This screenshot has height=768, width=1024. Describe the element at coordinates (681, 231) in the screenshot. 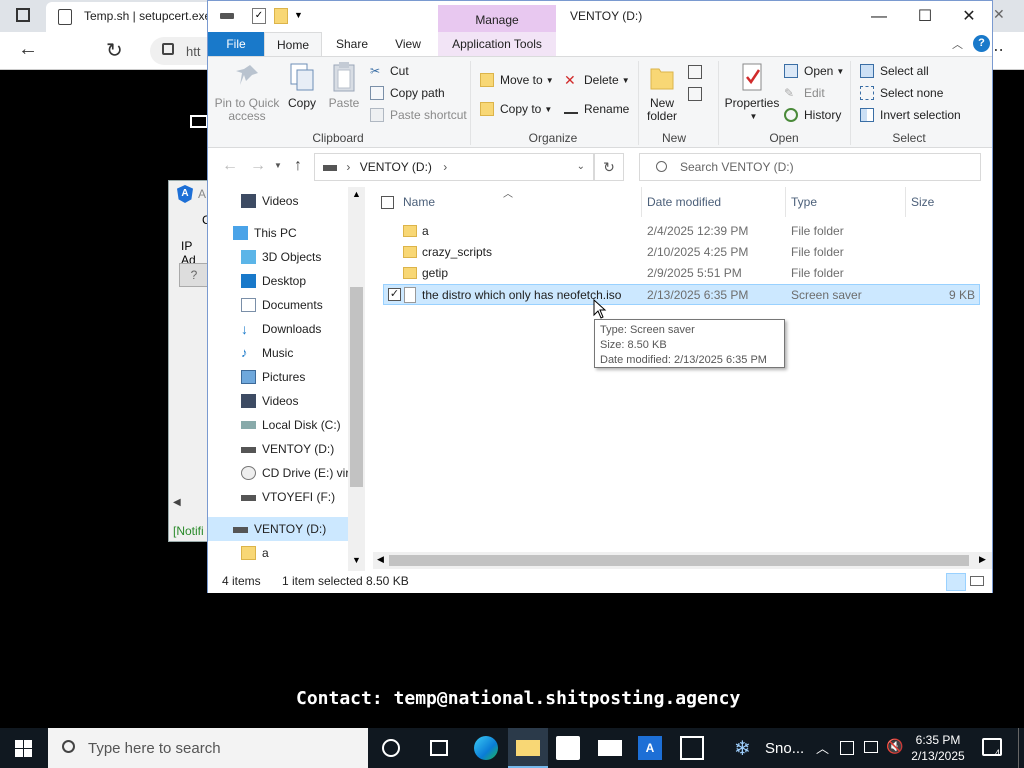

I see `file-row: a 2/4/2025 12:39 PM File folder` at that location.